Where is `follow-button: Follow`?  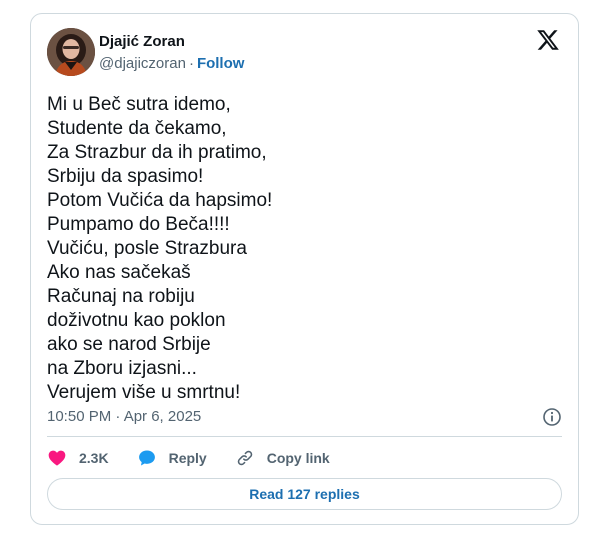 follow-button: Follow is located at coordinates (221, 63).